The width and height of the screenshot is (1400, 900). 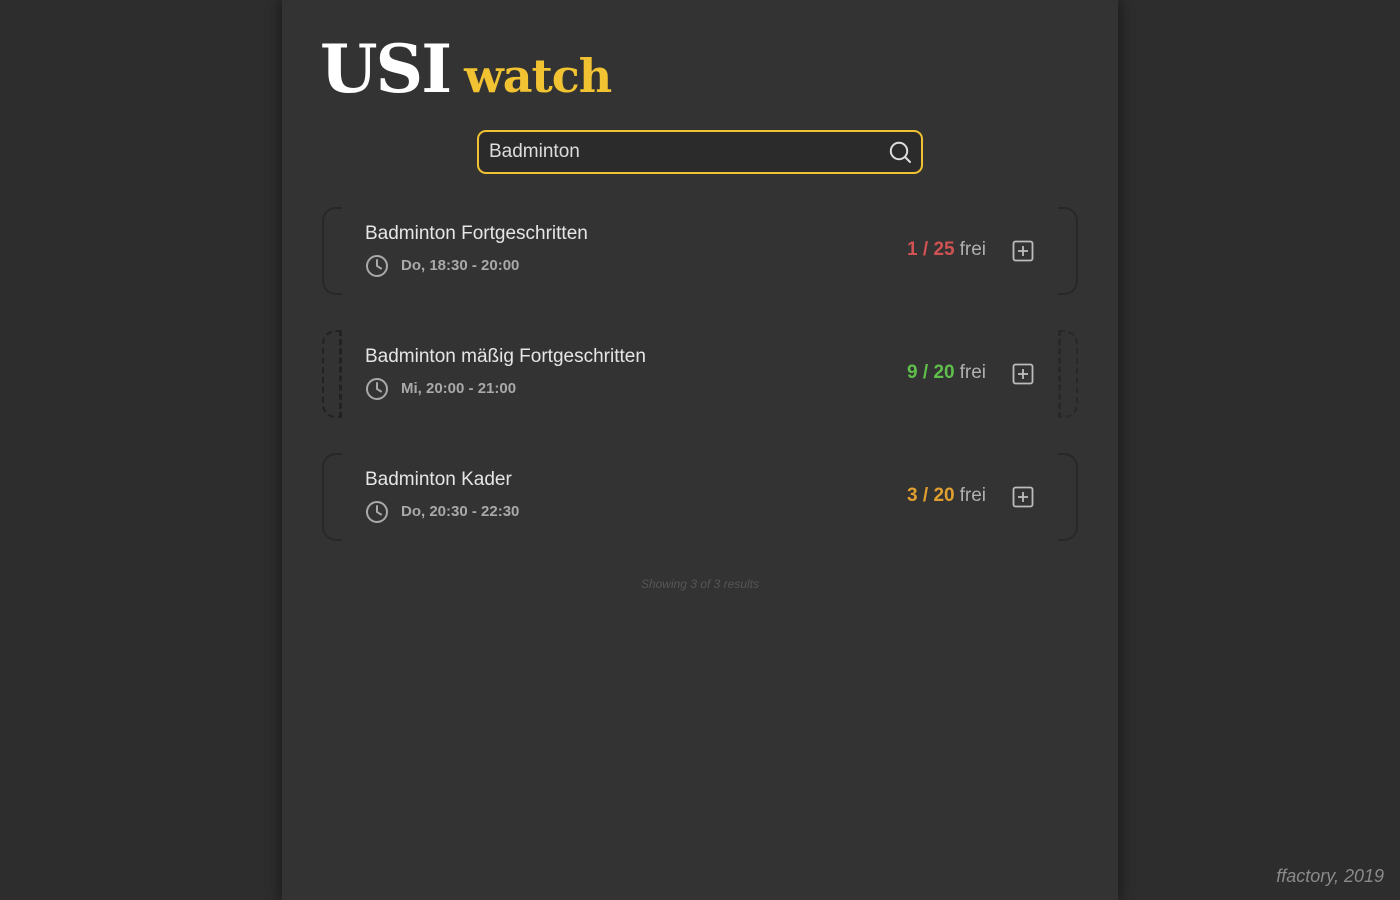 What do you see at coordinates (476, 233) in the screenshot?
I see `course-name: Badminton Fortgeschritten` at bounding box center [476, 233].